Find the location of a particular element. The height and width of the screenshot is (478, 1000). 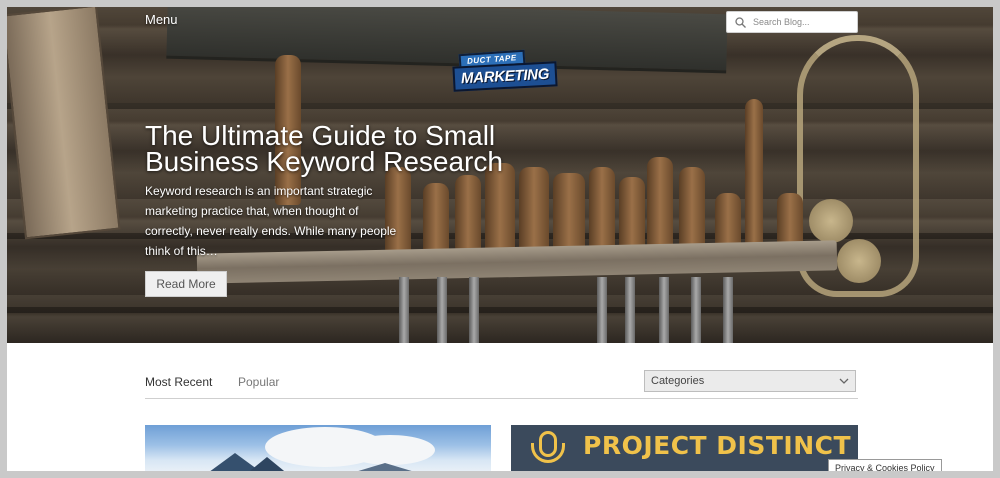

search-box is located at coordinates (792, 22).